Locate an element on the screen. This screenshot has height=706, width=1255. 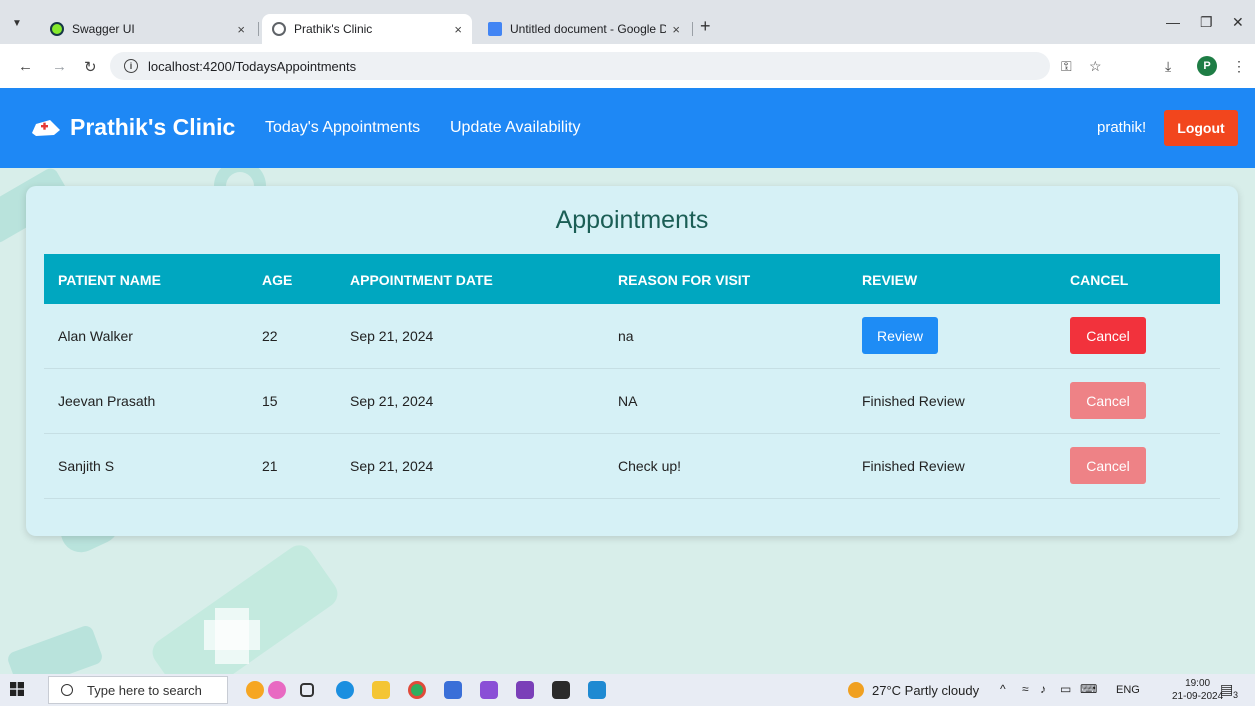
tab-label: Prathik's Clinic is located at coordinates (333, 29).